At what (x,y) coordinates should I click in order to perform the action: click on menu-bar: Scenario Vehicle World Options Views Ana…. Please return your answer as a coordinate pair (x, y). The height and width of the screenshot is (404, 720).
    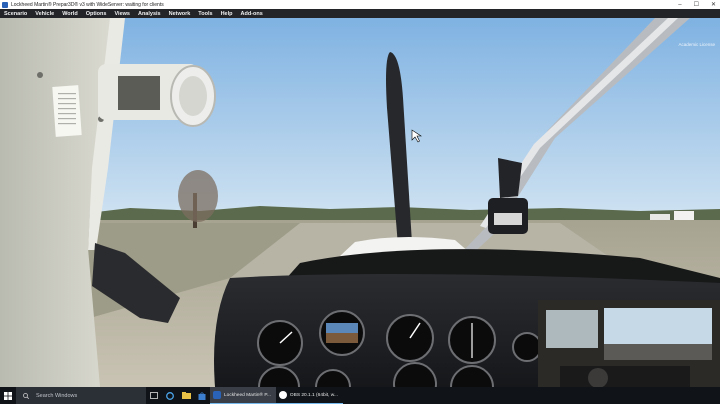
    Looking at the image, I should click on (360, 13).